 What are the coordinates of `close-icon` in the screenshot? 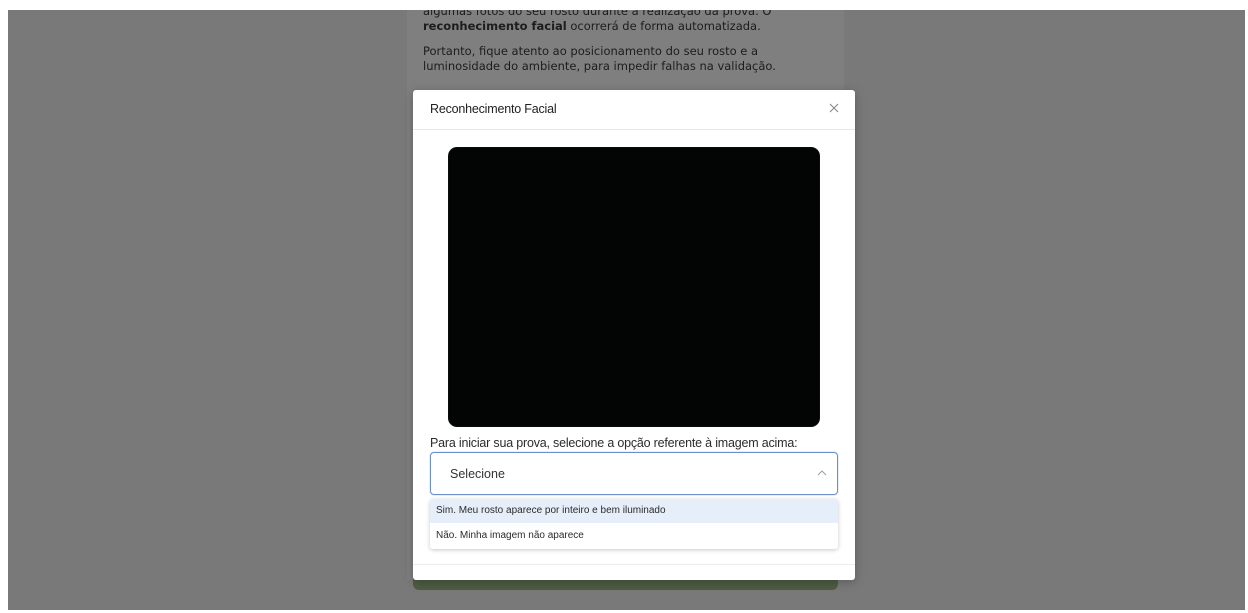 It's located at (834, 108).